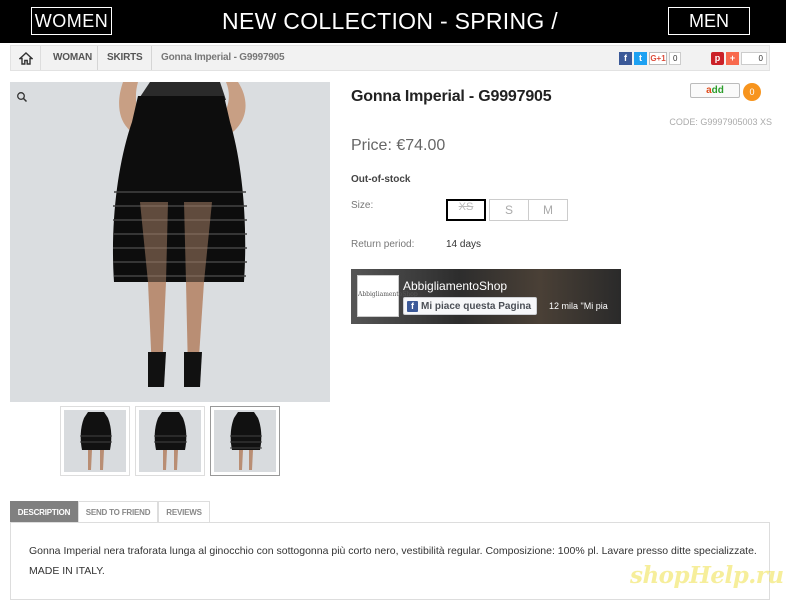  I want to click on gplus-count: 0, so click(675, 58).